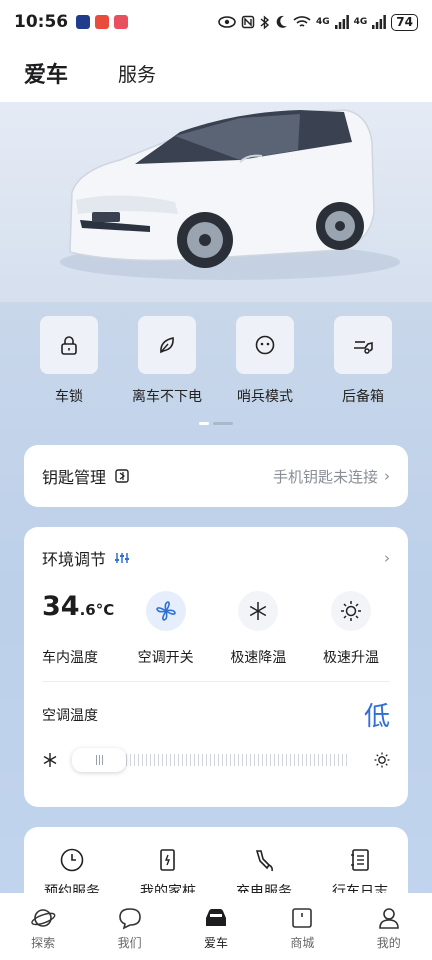  Describe the element at coordinates (130, 932) in the screenshot. I see `bottom-tab-community: 我们` at that location.